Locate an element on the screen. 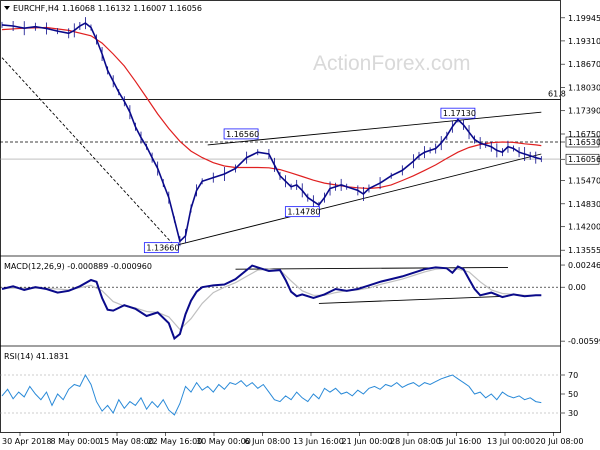  rsi-title: RSI(14) 41.1831 is located at coordinates (36, 356).